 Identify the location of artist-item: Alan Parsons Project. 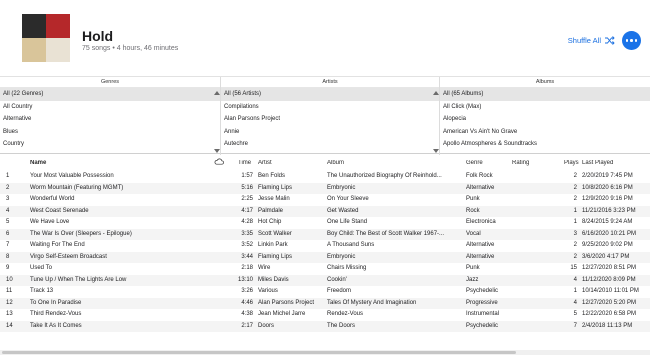
(330, 119).